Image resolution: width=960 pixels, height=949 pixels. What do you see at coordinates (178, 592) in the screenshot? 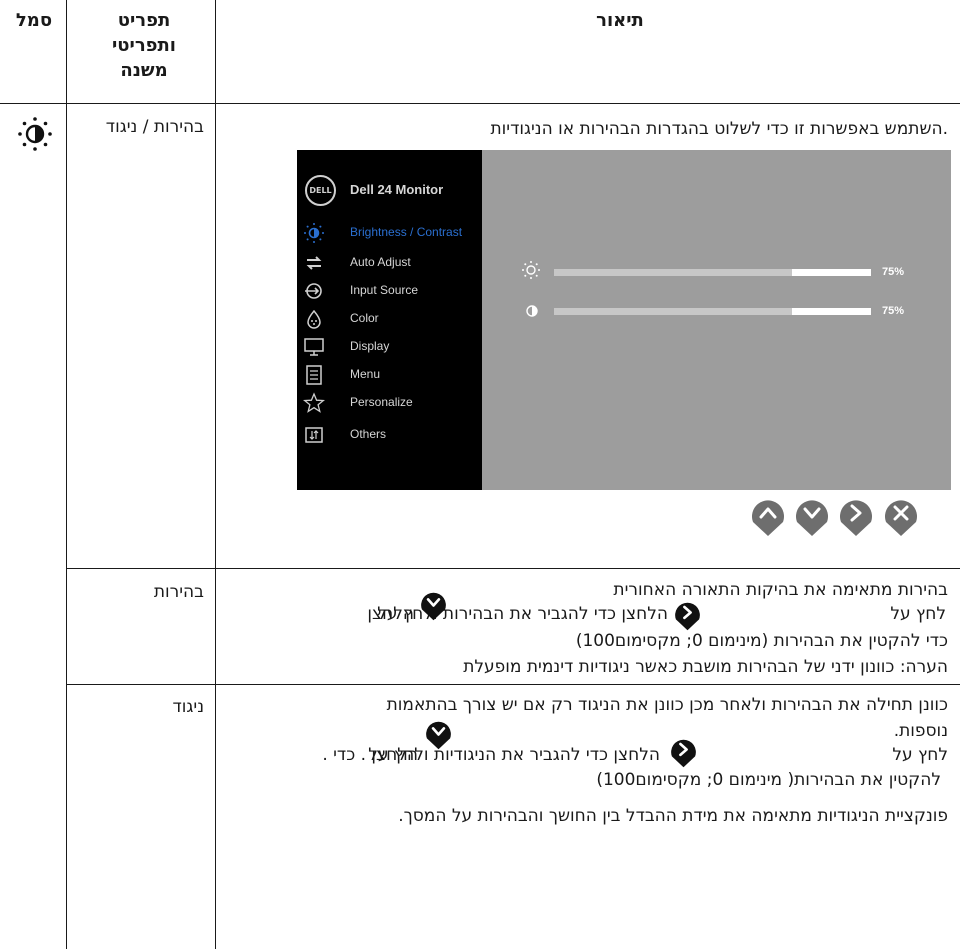
I see `menu-item-brightness: בהירות` at bounding box center [178, 592].